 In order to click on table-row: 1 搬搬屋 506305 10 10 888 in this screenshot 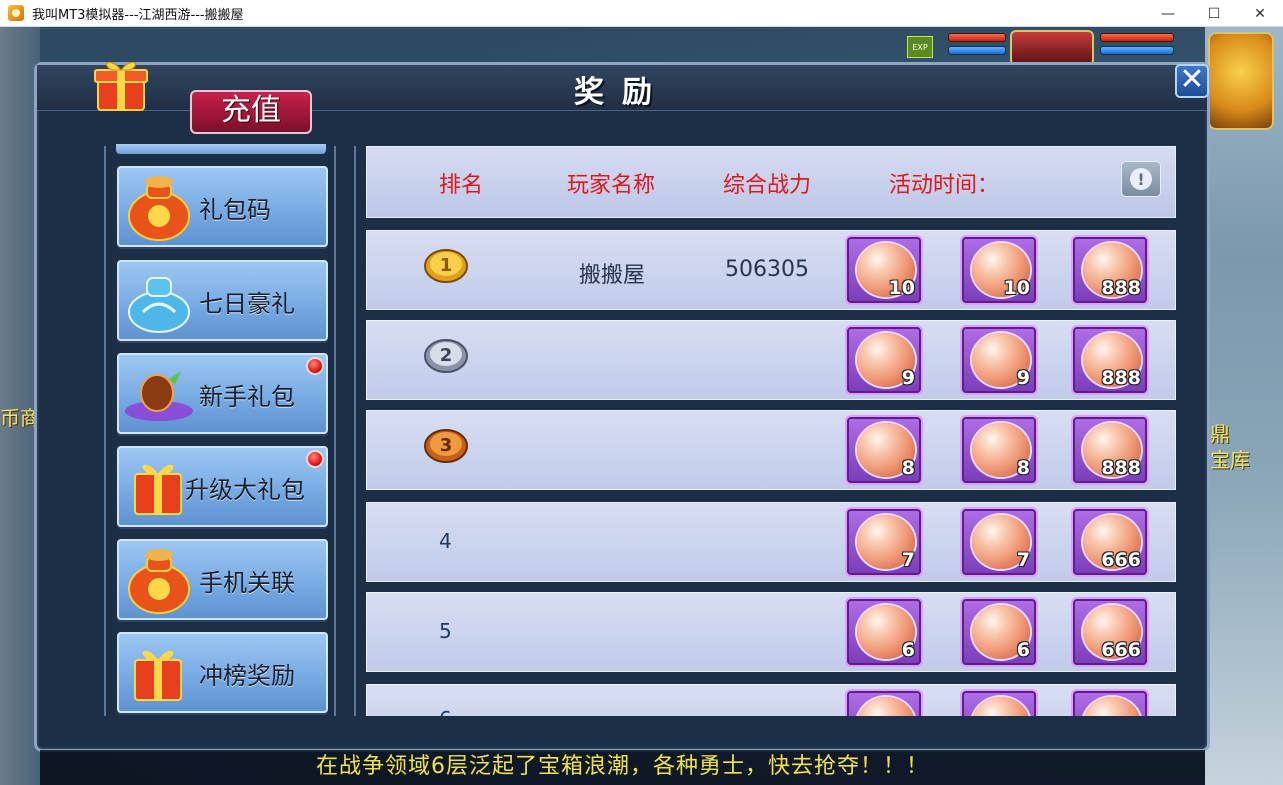, I will do `click(771, 270)`.